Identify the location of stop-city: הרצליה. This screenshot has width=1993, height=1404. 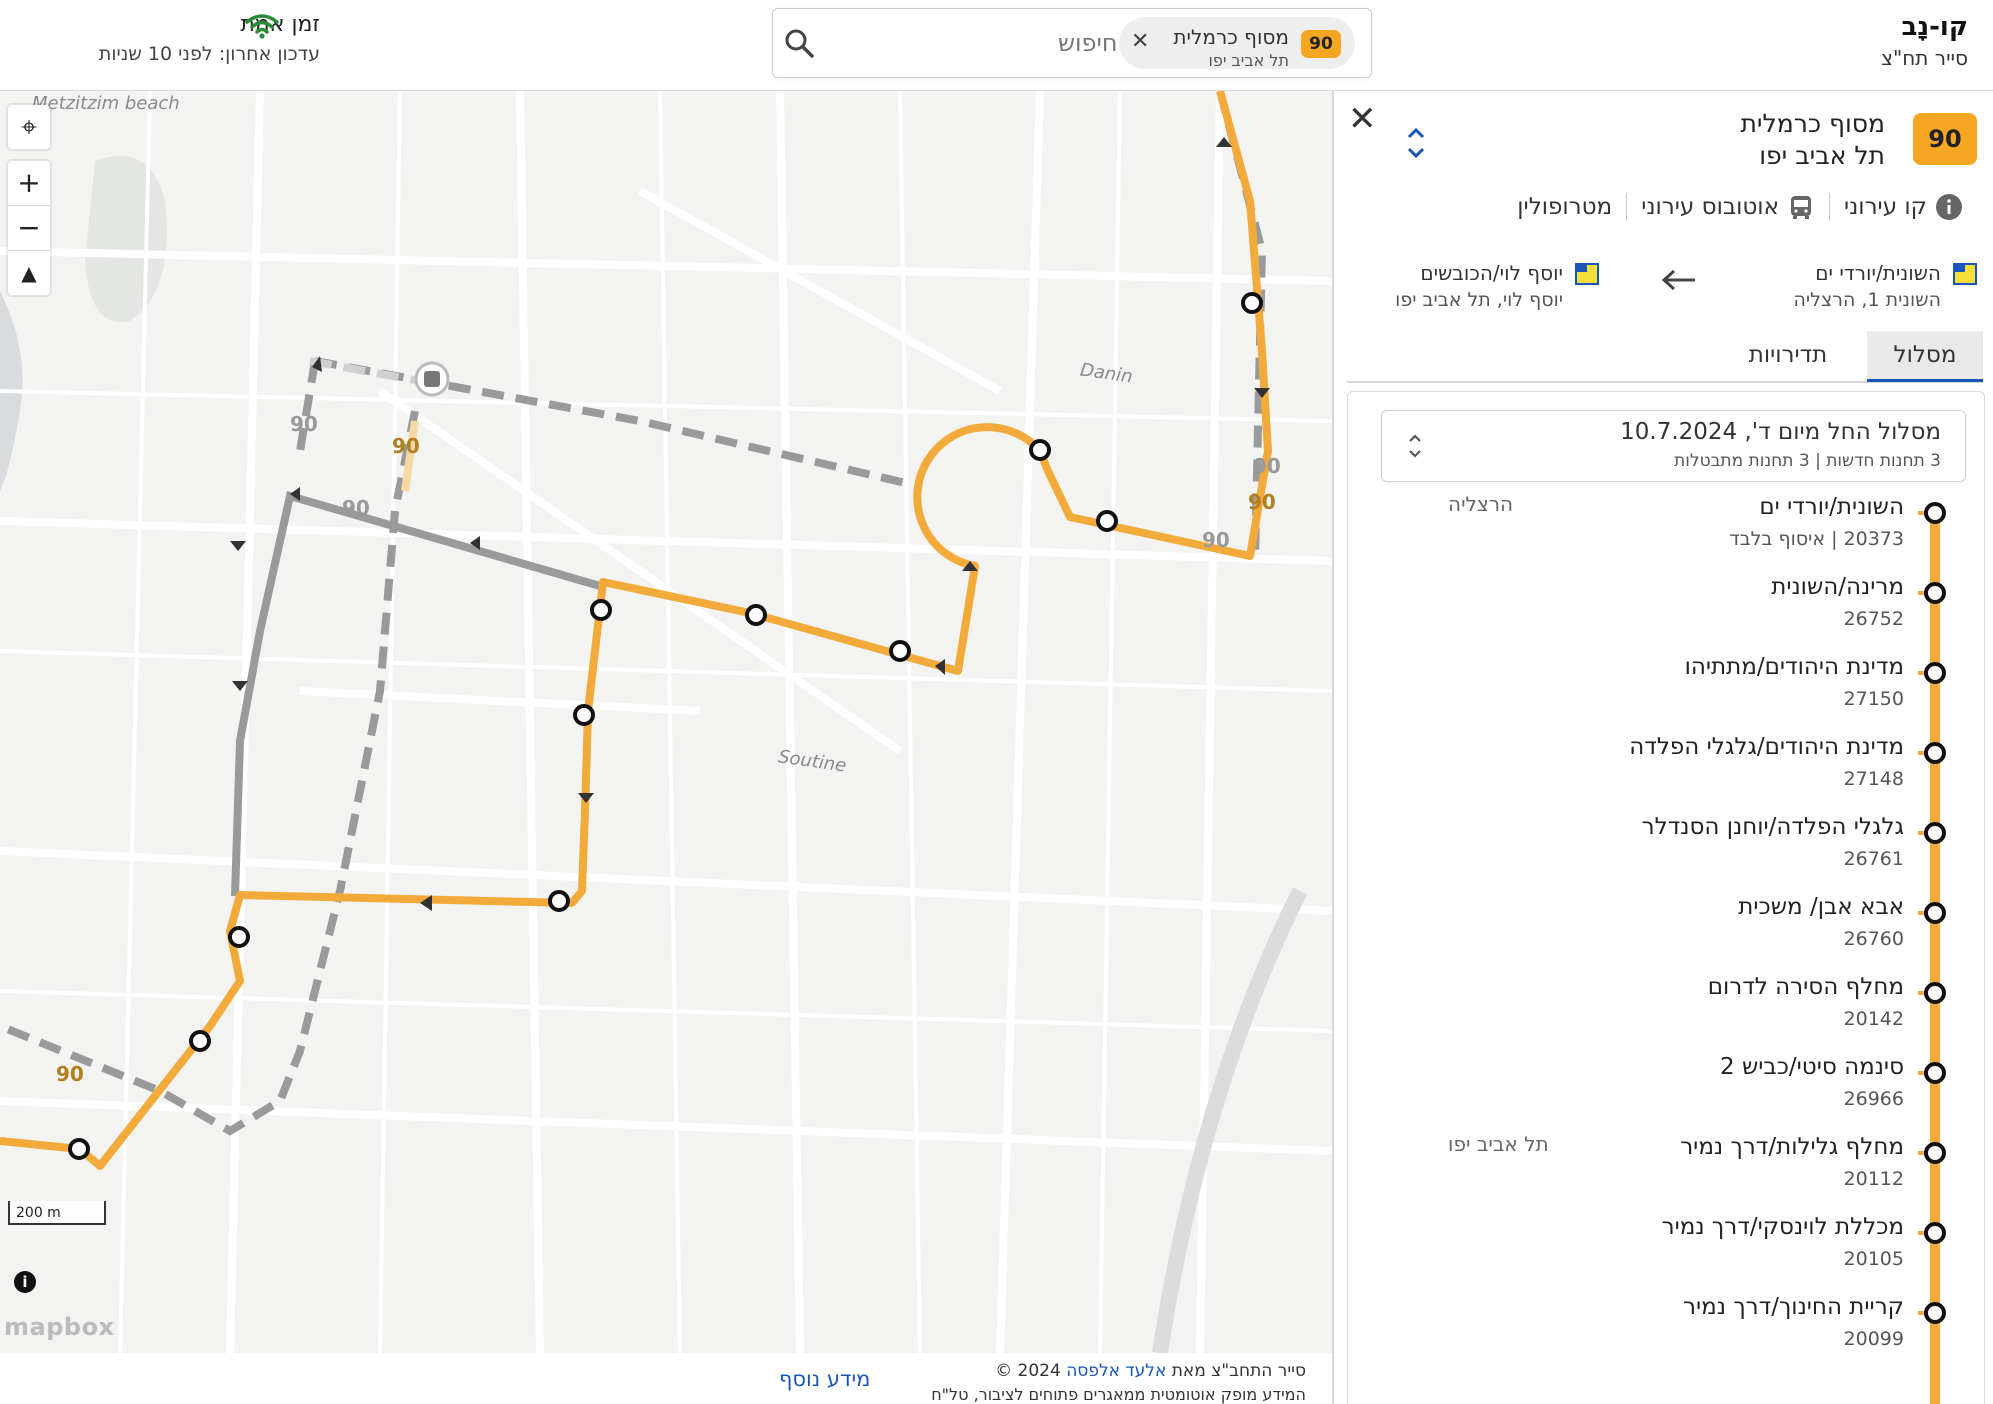
(1481, 504).